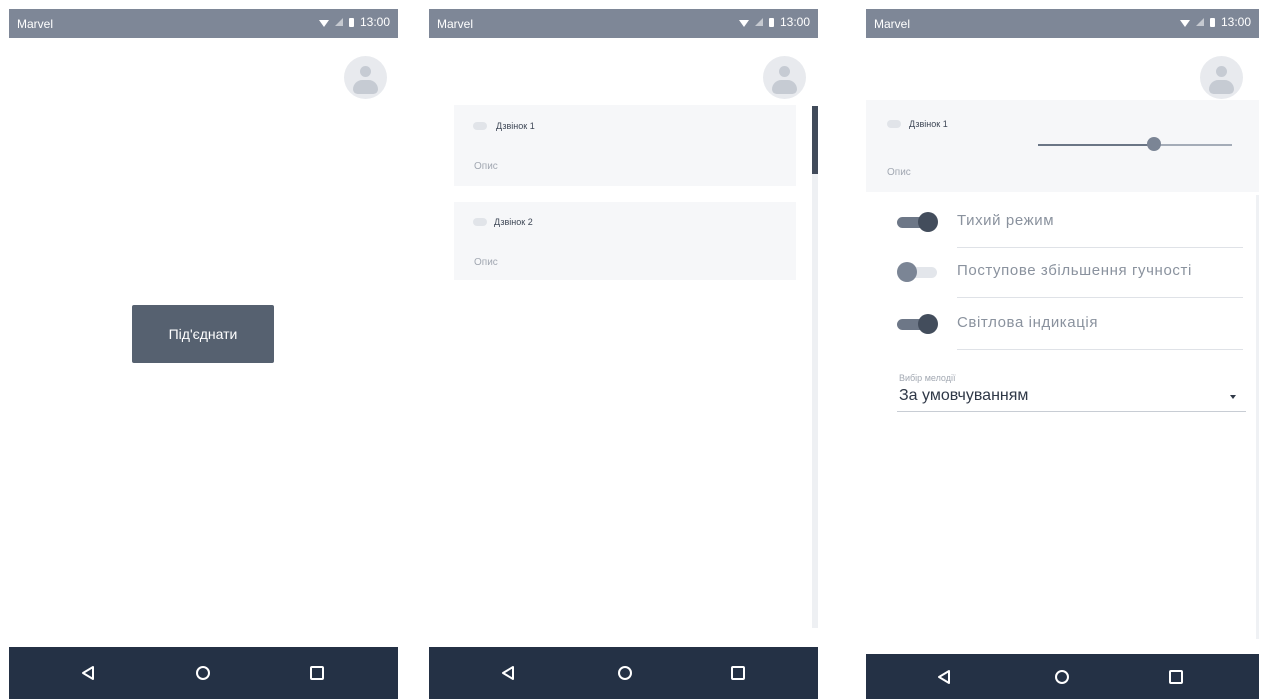 This screenshot has height=699, width=1262. I want to click on volume-slider, so click(1135, 144).